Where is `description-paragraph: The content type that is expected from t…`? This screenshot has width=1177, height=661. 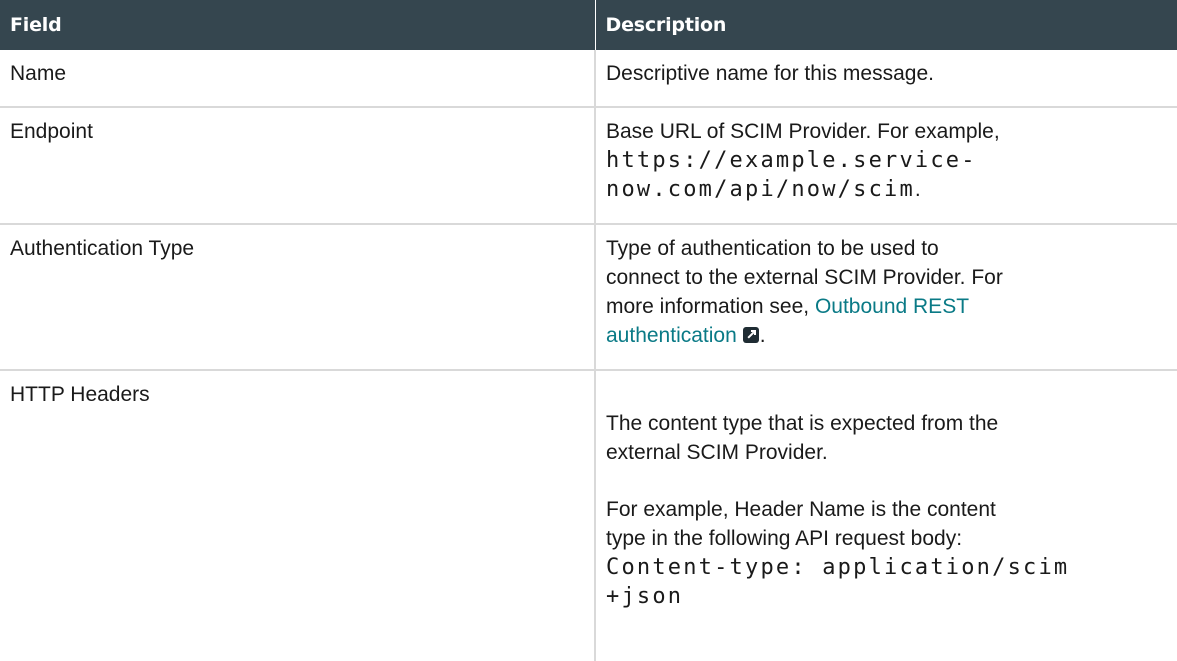 description-paragraph: The content type that is expected from t… is located at coordinates (883, 438).